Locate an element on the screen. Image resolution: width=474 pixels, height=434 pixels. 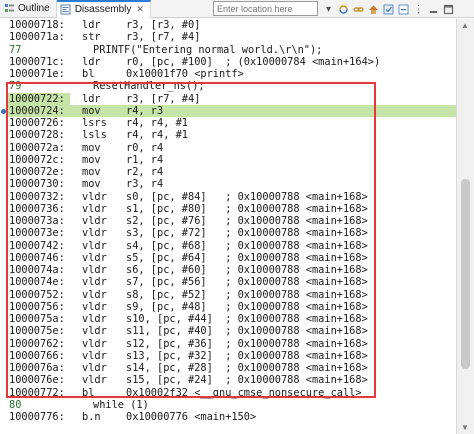
instruction-operands: s2, [pc, #76] ; 0x10000788 <main+168> is located at coordinates (247, 221).